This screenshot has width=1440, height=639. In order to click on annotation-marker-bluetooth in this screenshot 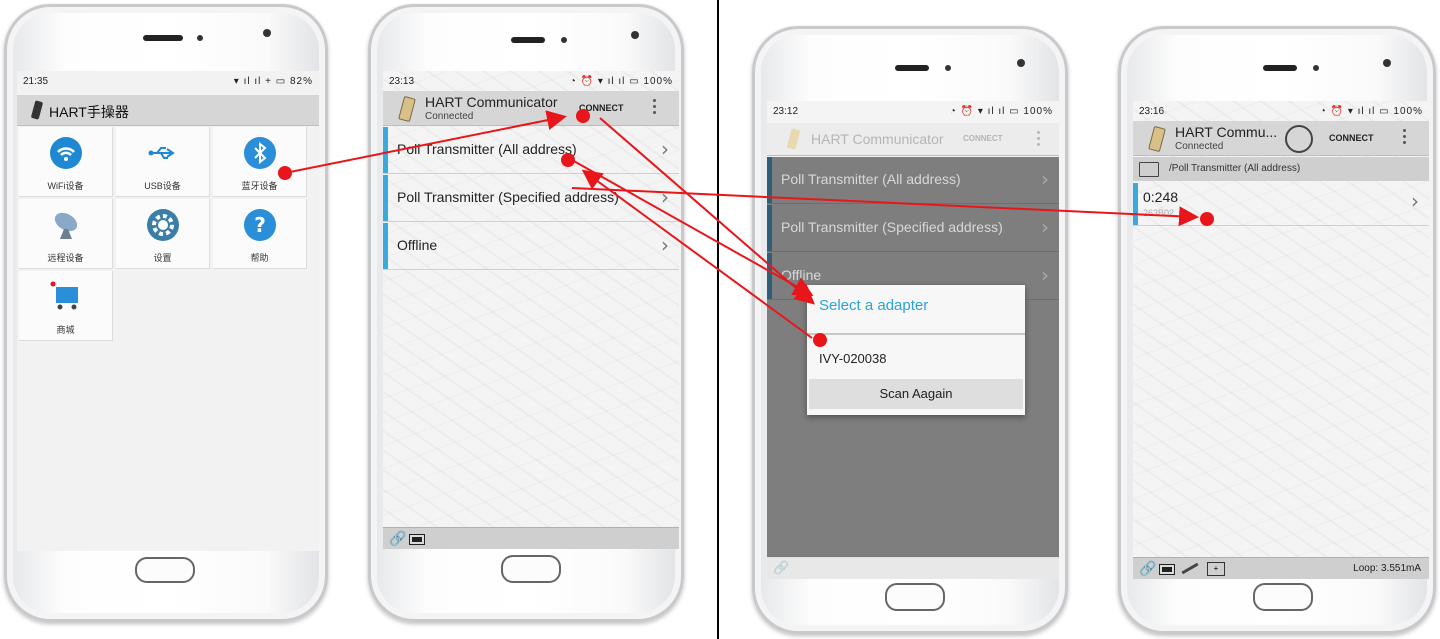, I will do `click(285, 173)`.